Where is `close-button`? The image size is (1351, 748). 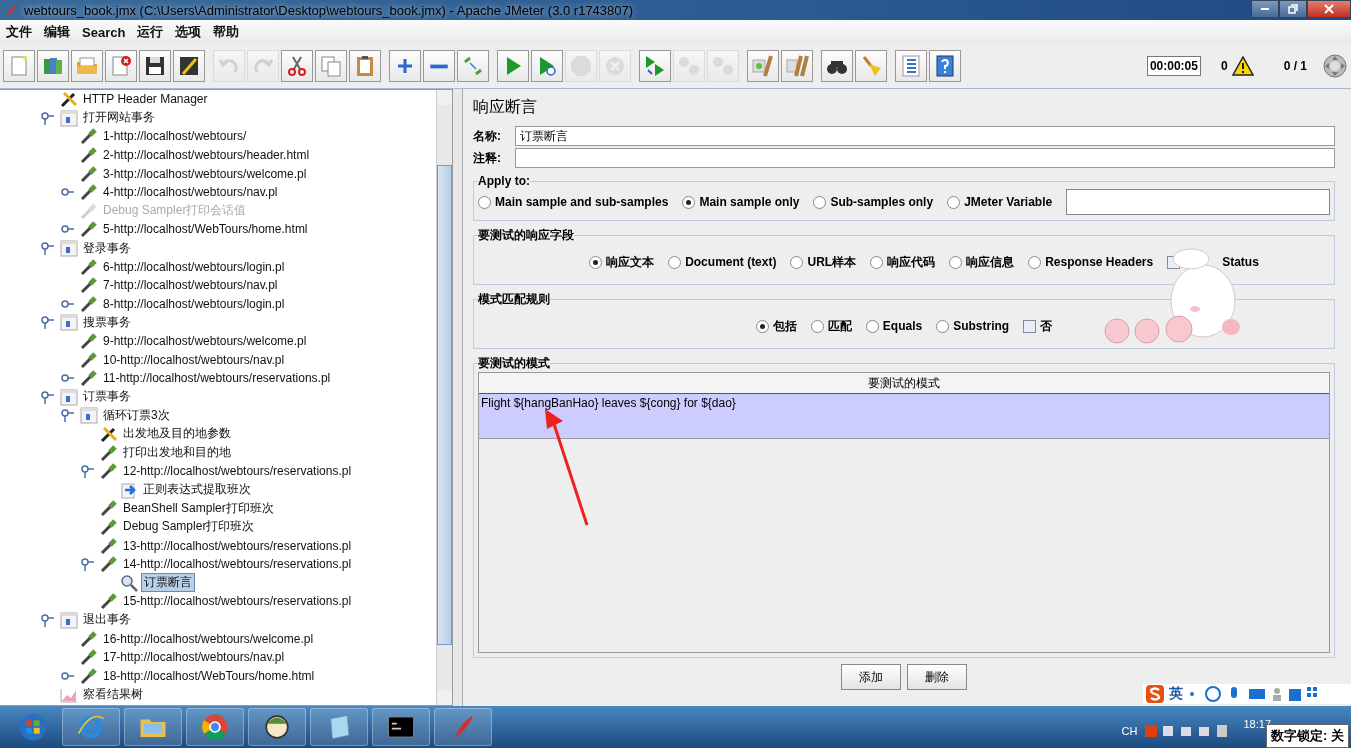 close-button is located at coordinates (121, 66).